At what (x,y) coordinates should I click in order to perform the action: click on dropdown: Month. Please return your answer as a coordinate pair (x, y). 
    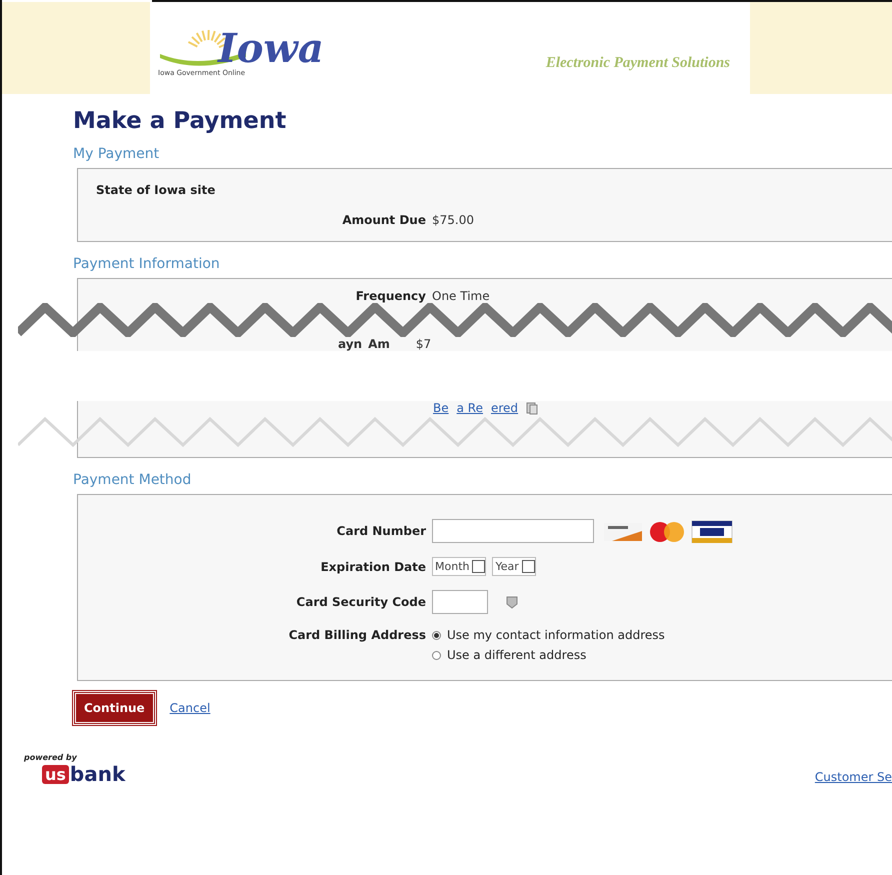
    Looking at the image, I should click on (459, 566).